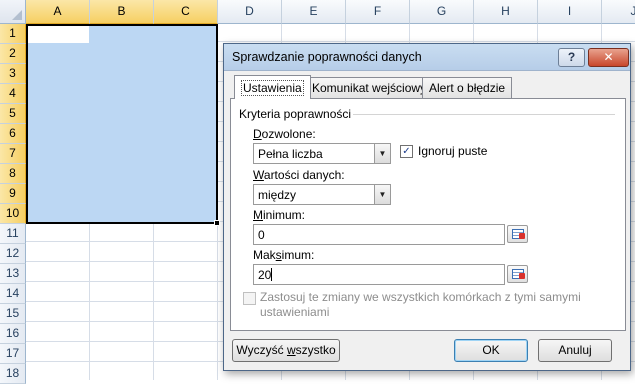 The width and height of the screenshot is (635, 384). What do you see at coordinates (13, 254) in the screenshot?
I see `row-header-12: 12` at bounding box center [13, 254].